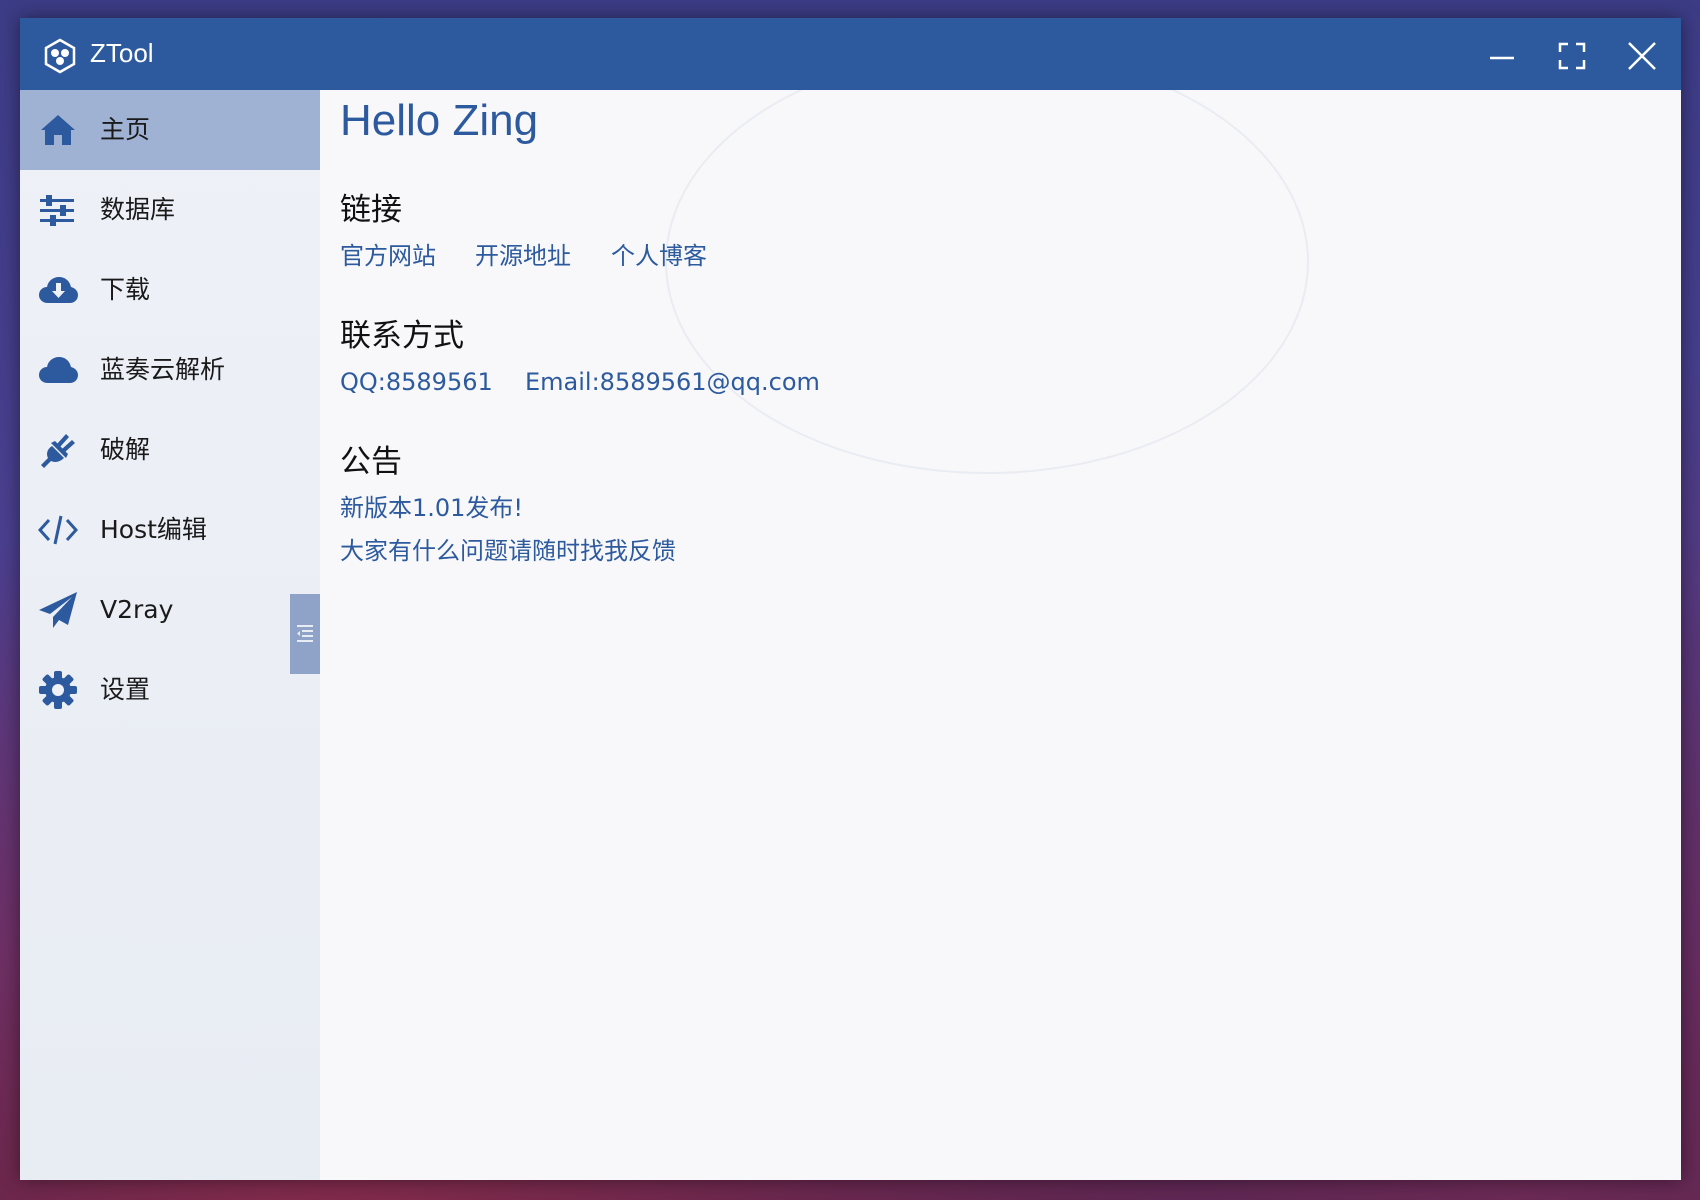  I want to click on email-contact: Email:8589561@qq.com, so click(672, 382).